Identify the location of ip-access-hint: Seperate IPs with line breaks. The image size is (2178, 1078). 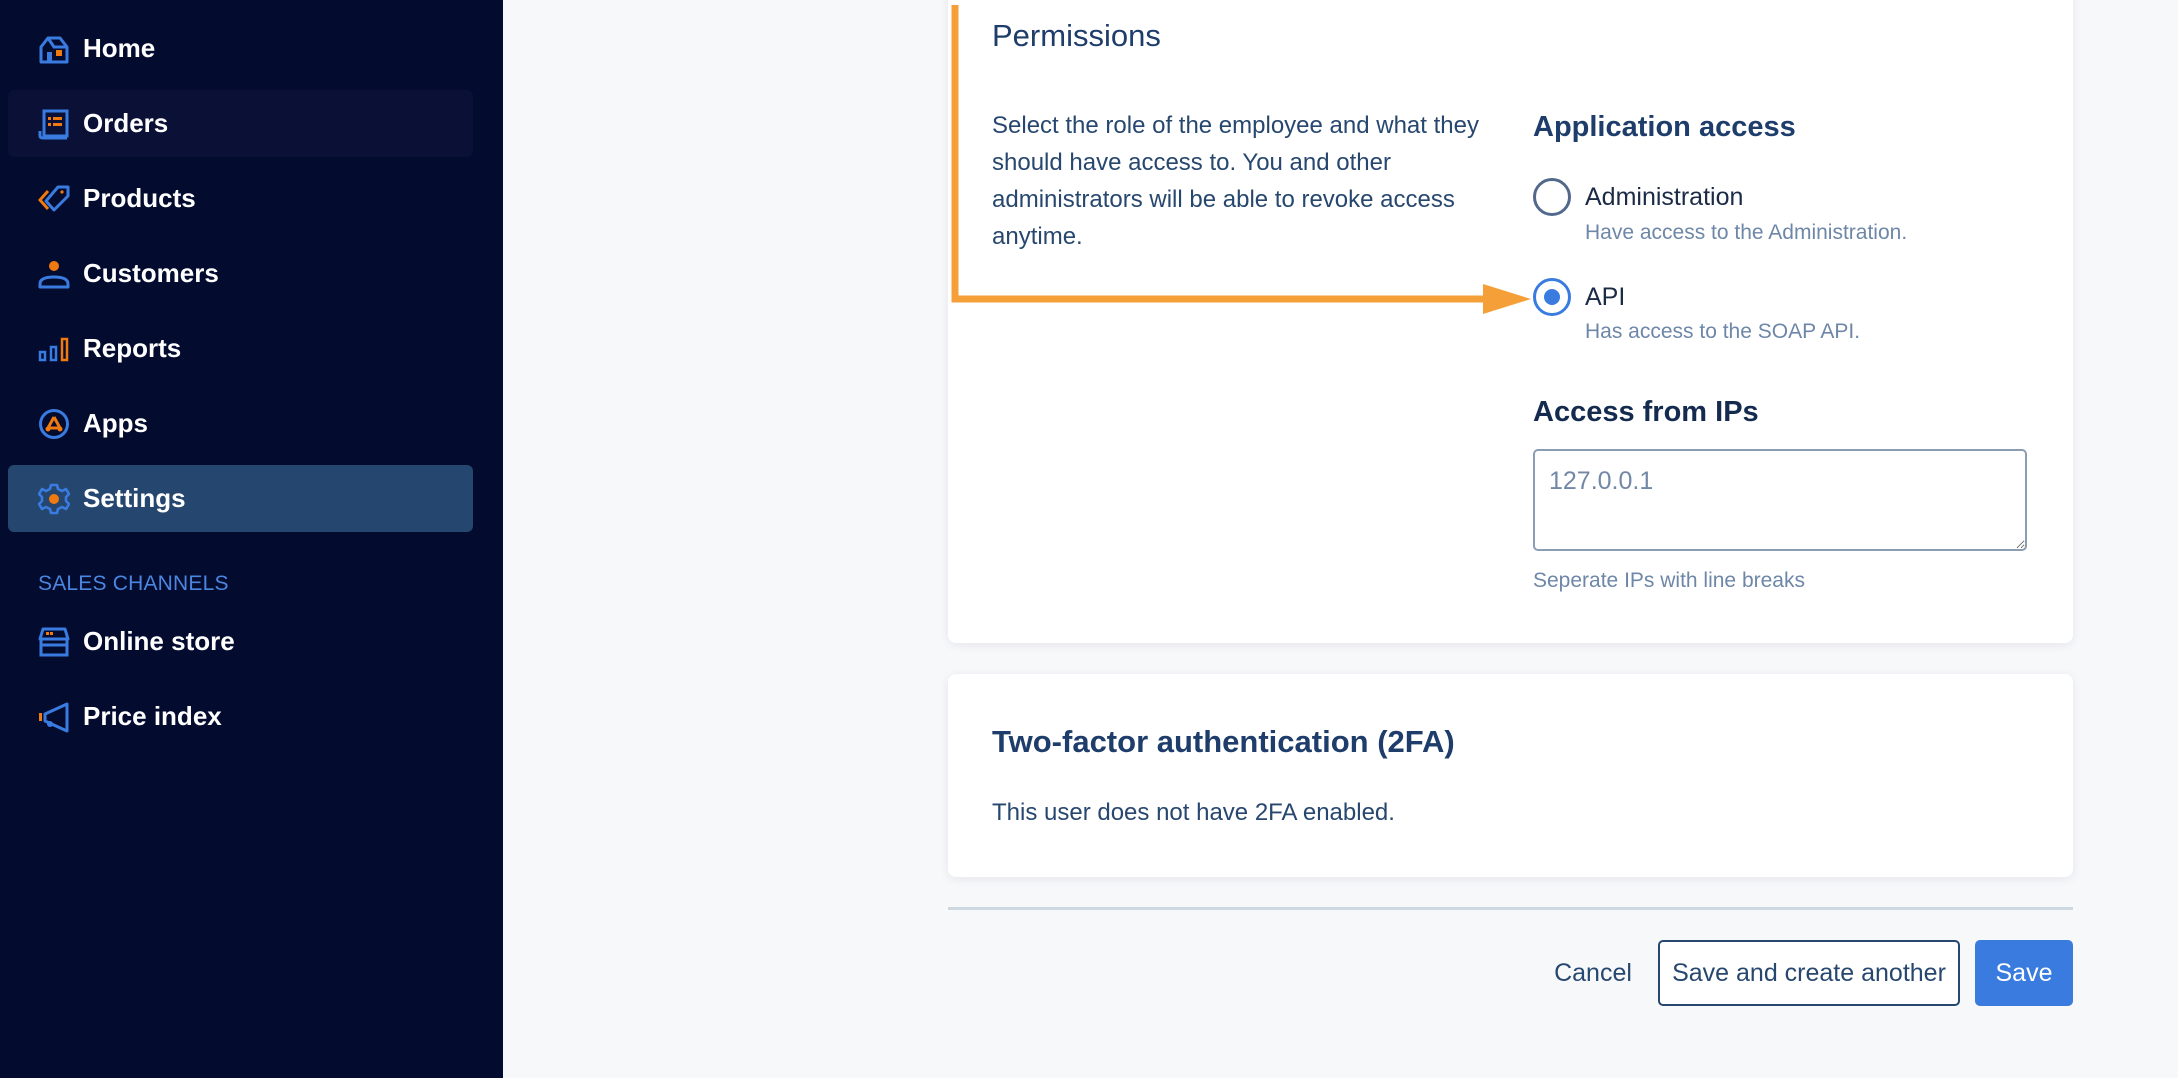
(1669, 580).